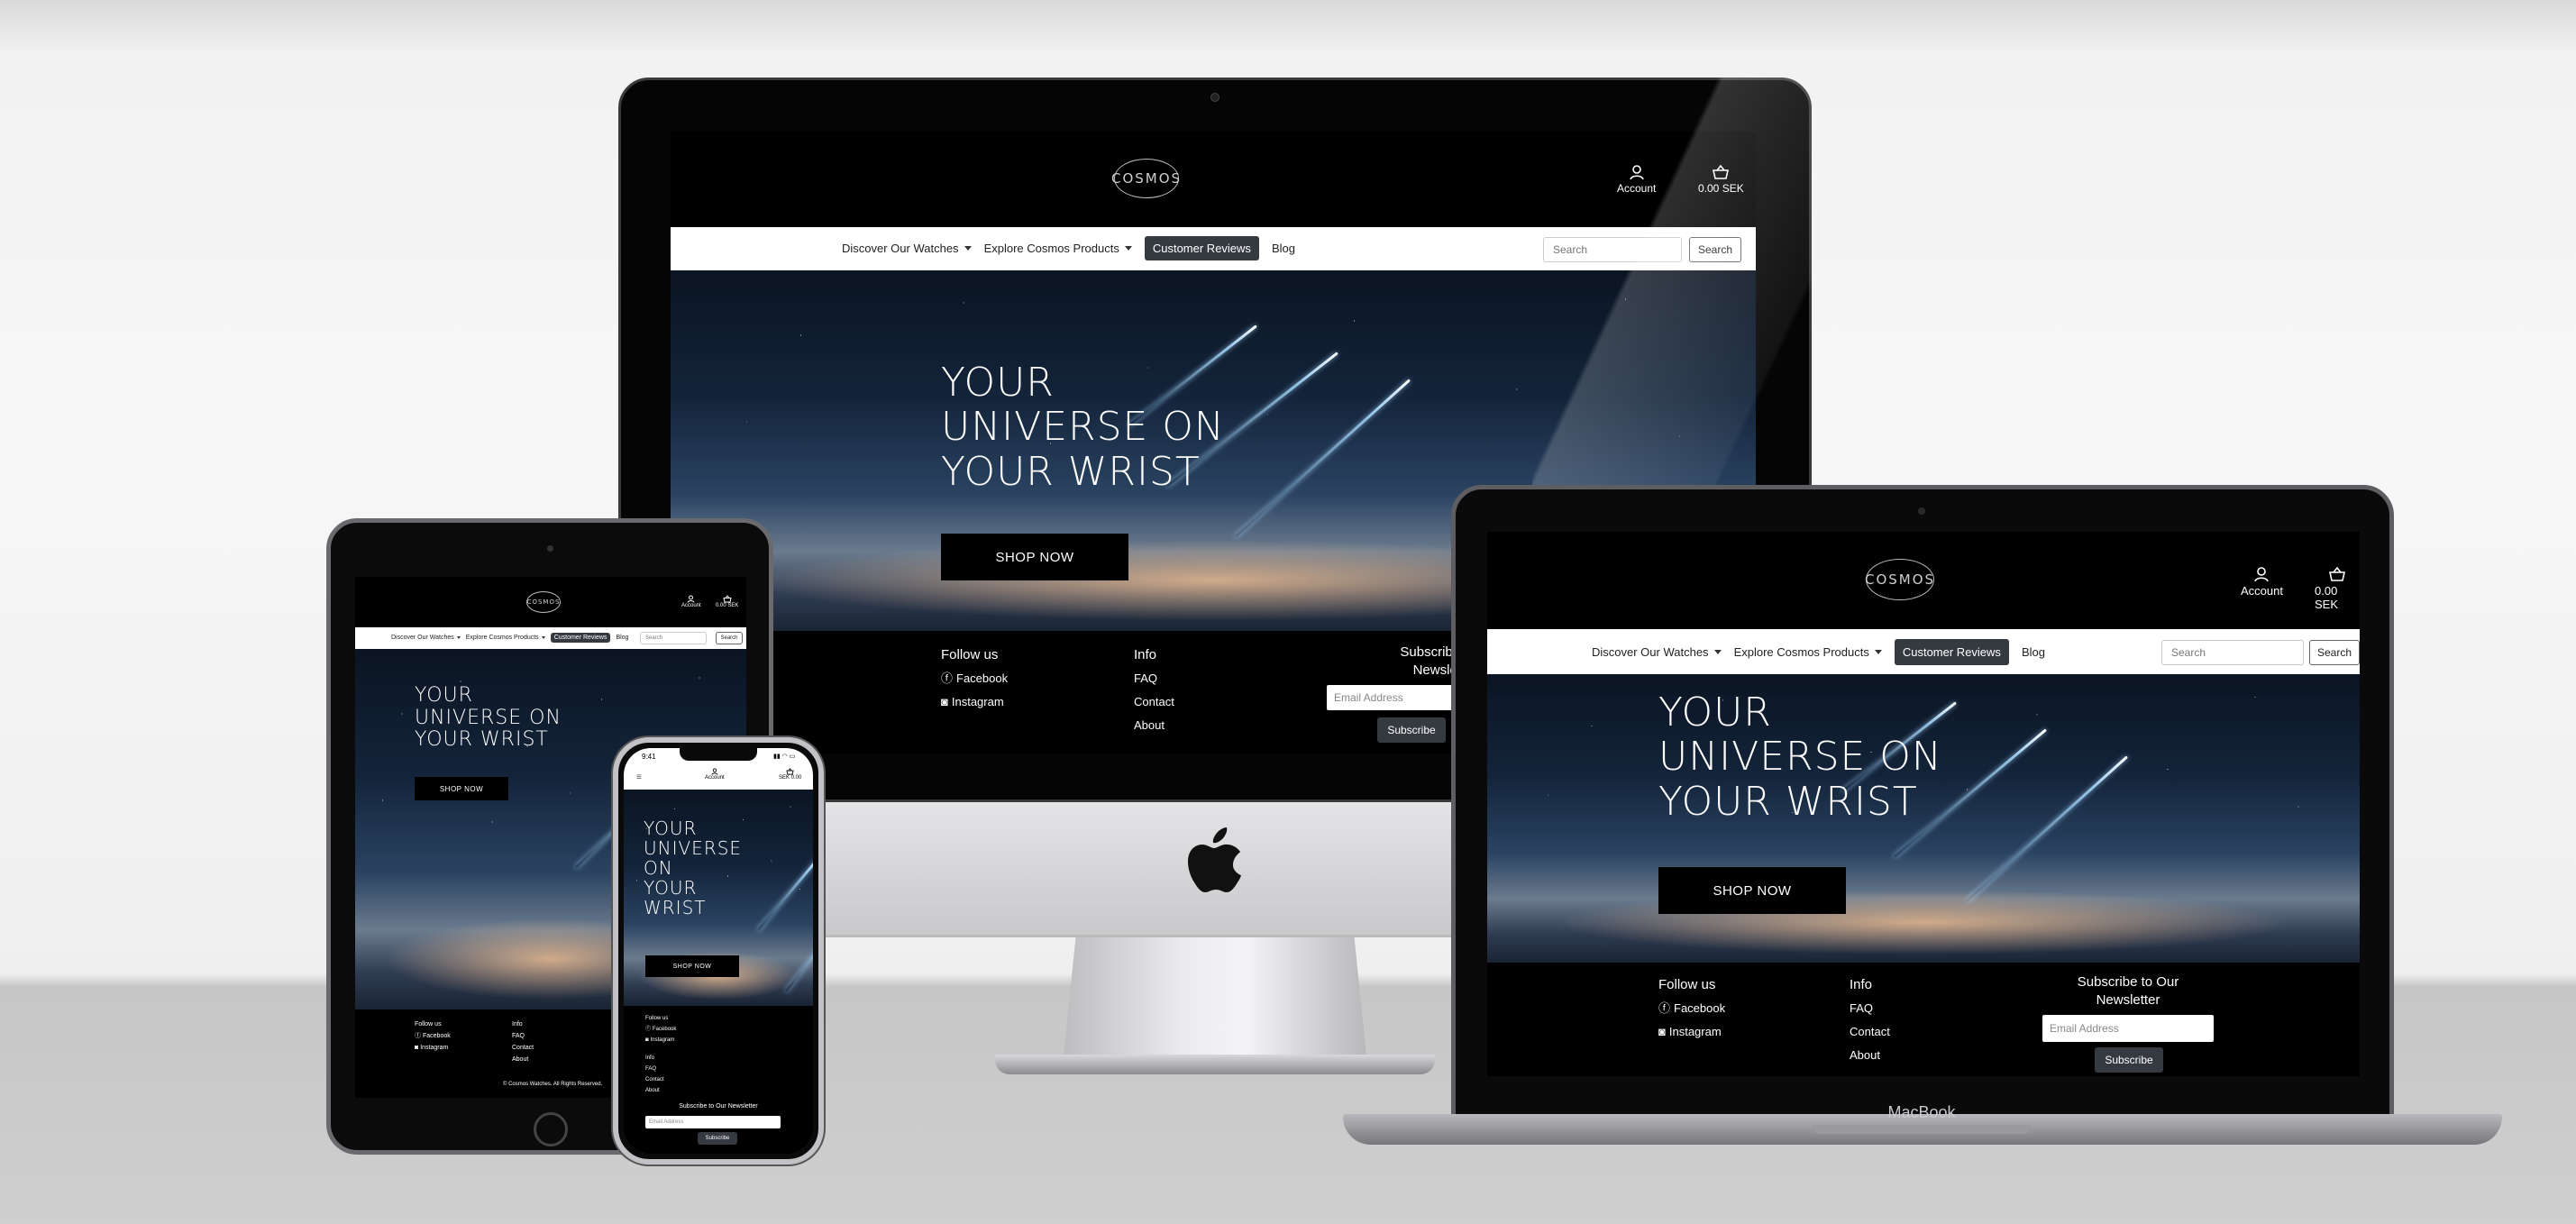 This screenshot has width=2576, height=1224. Describe the element at coordinates (553, 1085) in the screenshot. I see `copyright: © Cosmos Watches. All Rights Reserved.` at that location.